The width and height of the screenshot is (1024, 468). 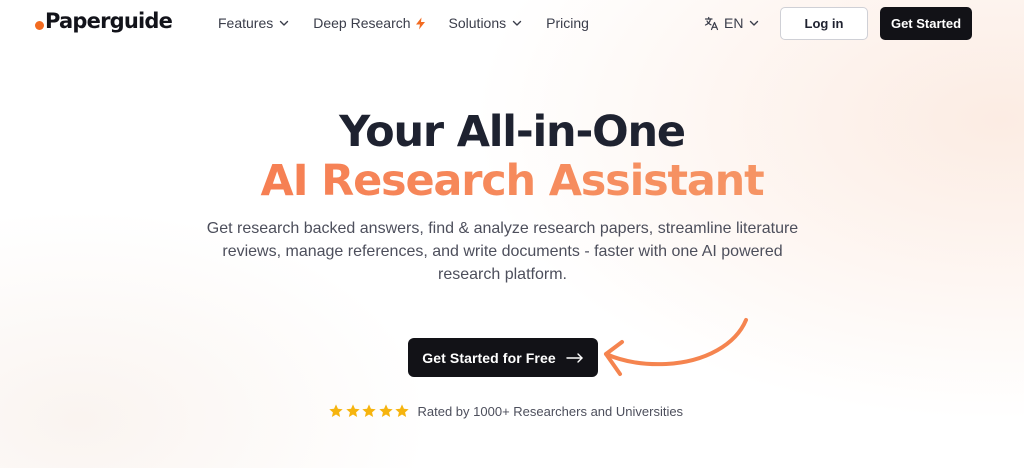 What do you see at coordinates (362, 23) in the screenshot?
I see `nav-item-label: Deep Research` at bounding box center [362, 23].